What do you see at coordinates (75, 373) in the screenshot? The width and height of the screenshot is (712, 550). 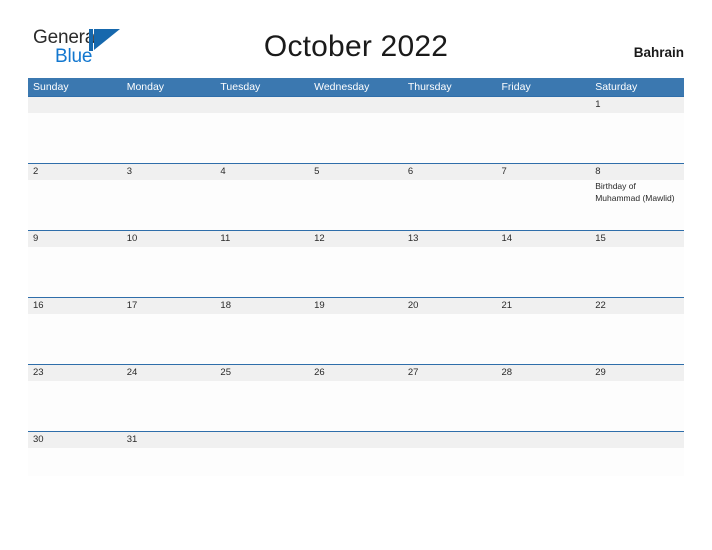 I see `day-number: 23` at bounding box center [75, 373].